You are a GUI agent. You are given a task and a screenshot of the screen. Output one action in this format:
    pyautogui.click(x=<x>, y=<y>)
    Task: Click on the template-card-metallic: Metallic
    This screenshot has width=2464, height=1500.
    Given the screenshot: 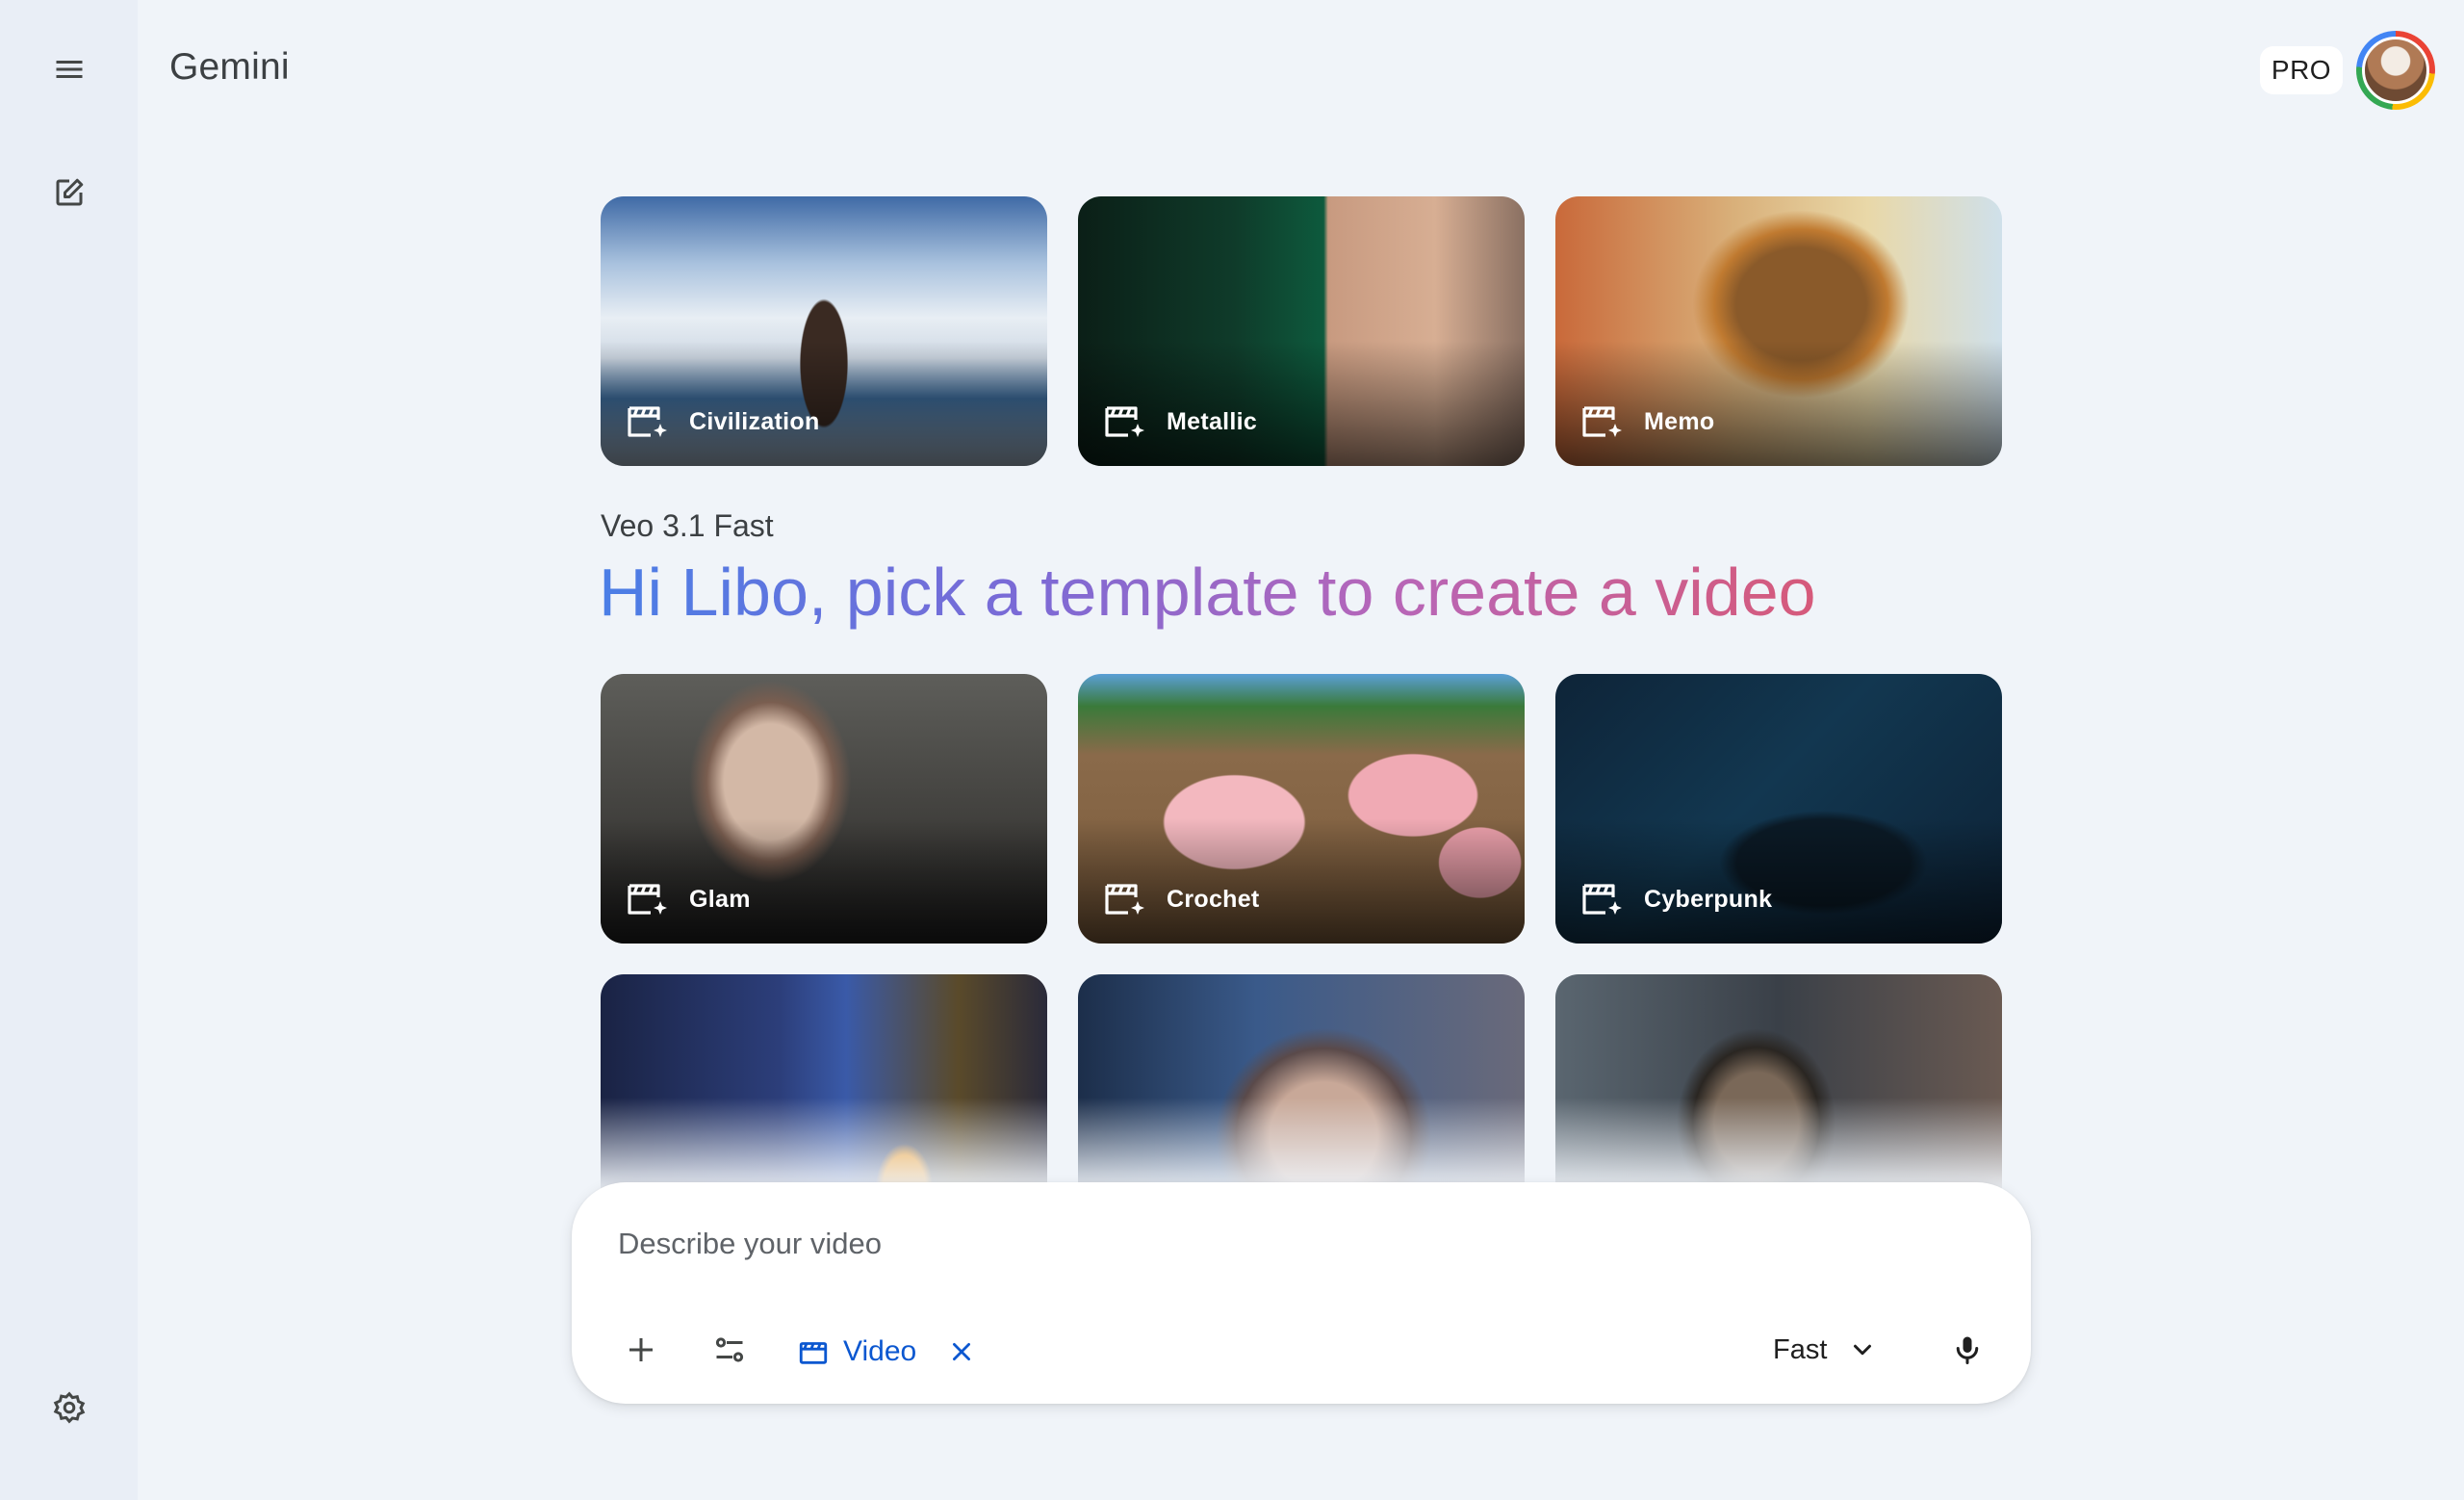 What is the action you would take?
    pyautogui.click(x=1301, y=331)
    